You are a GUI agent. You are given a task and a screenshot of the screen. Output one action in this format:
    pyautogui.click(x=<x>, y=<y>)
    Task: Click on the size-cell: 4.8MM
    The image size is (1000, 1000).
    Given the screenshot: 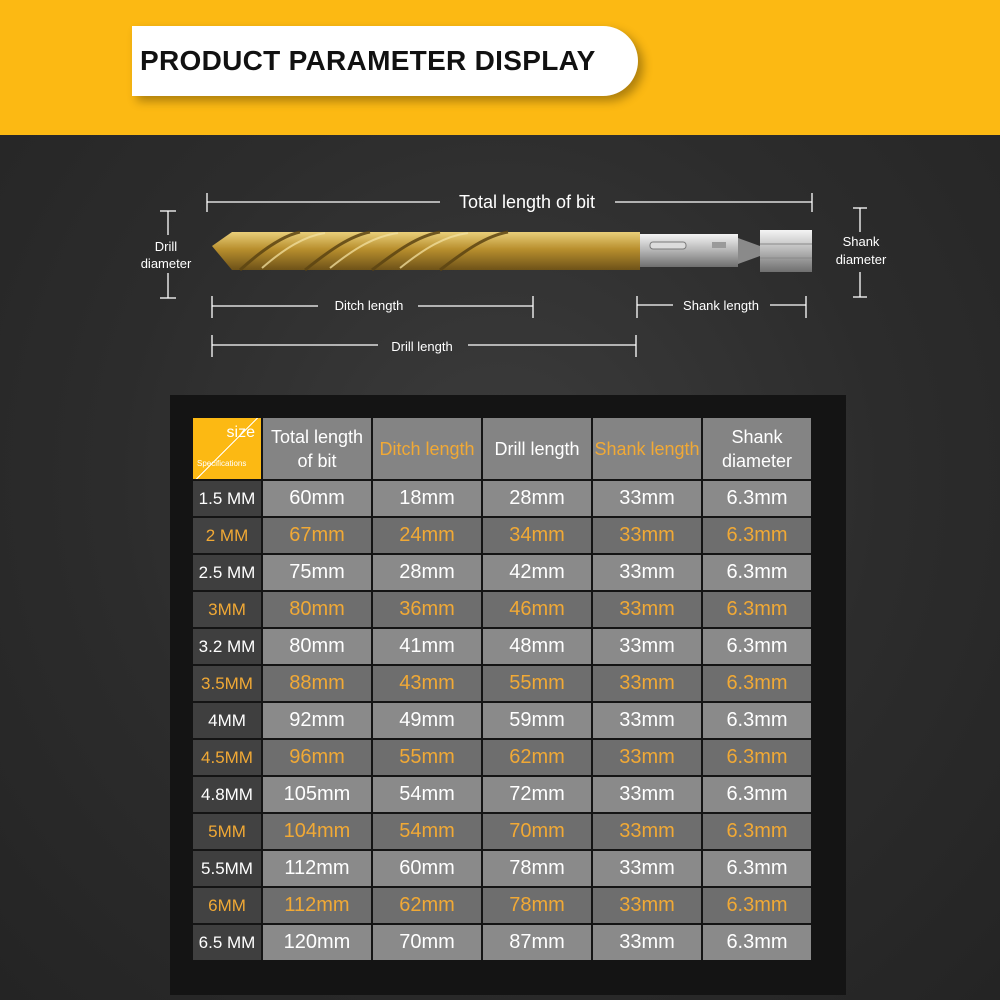 What is the action you would take?
    pyautogui.click(x=227, y=794)
    